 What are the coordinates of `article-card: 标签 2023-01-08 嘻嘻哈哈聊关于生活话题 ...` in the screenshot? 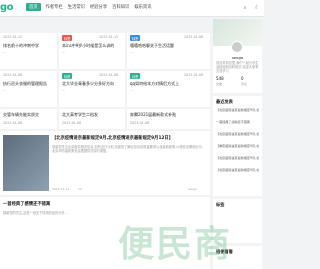 It's located at (168, 51).